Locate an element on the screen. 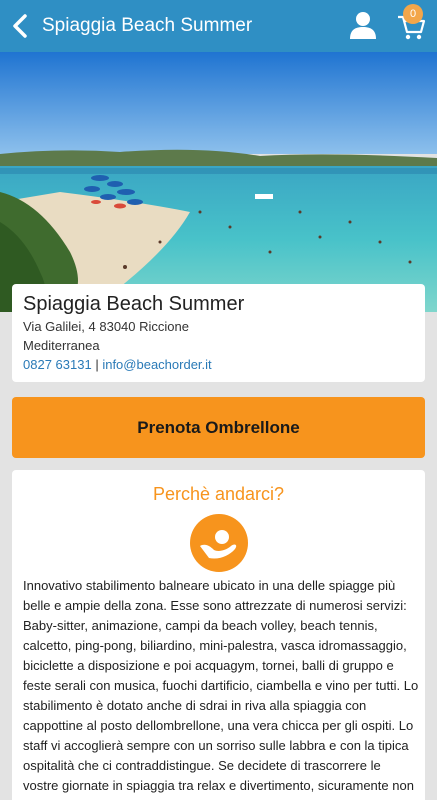  beach-name: Spiaggia Beach Summer is located at coordinates (134, 304).